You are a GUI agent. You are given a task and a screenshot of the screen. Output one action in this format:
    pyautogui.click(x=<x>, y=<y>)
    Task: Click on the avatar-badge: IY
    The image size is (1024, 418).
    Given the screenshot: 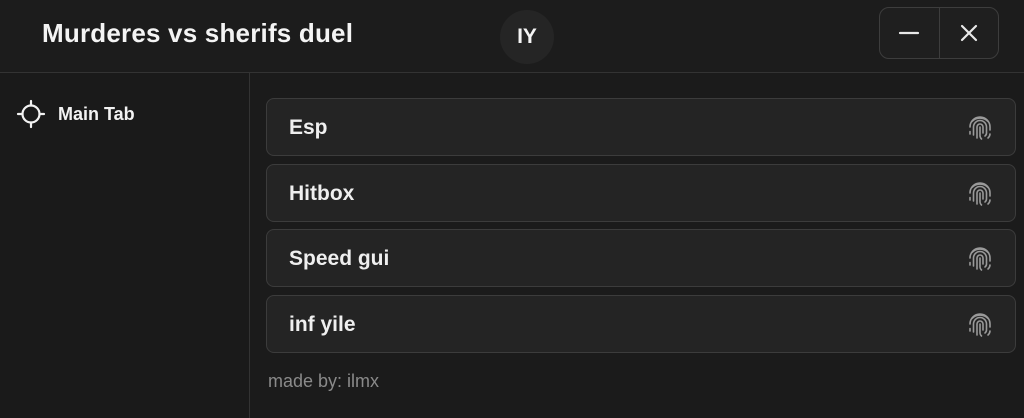 What is the action you would take?
    pyautogui.click(x=527, y=37)
    